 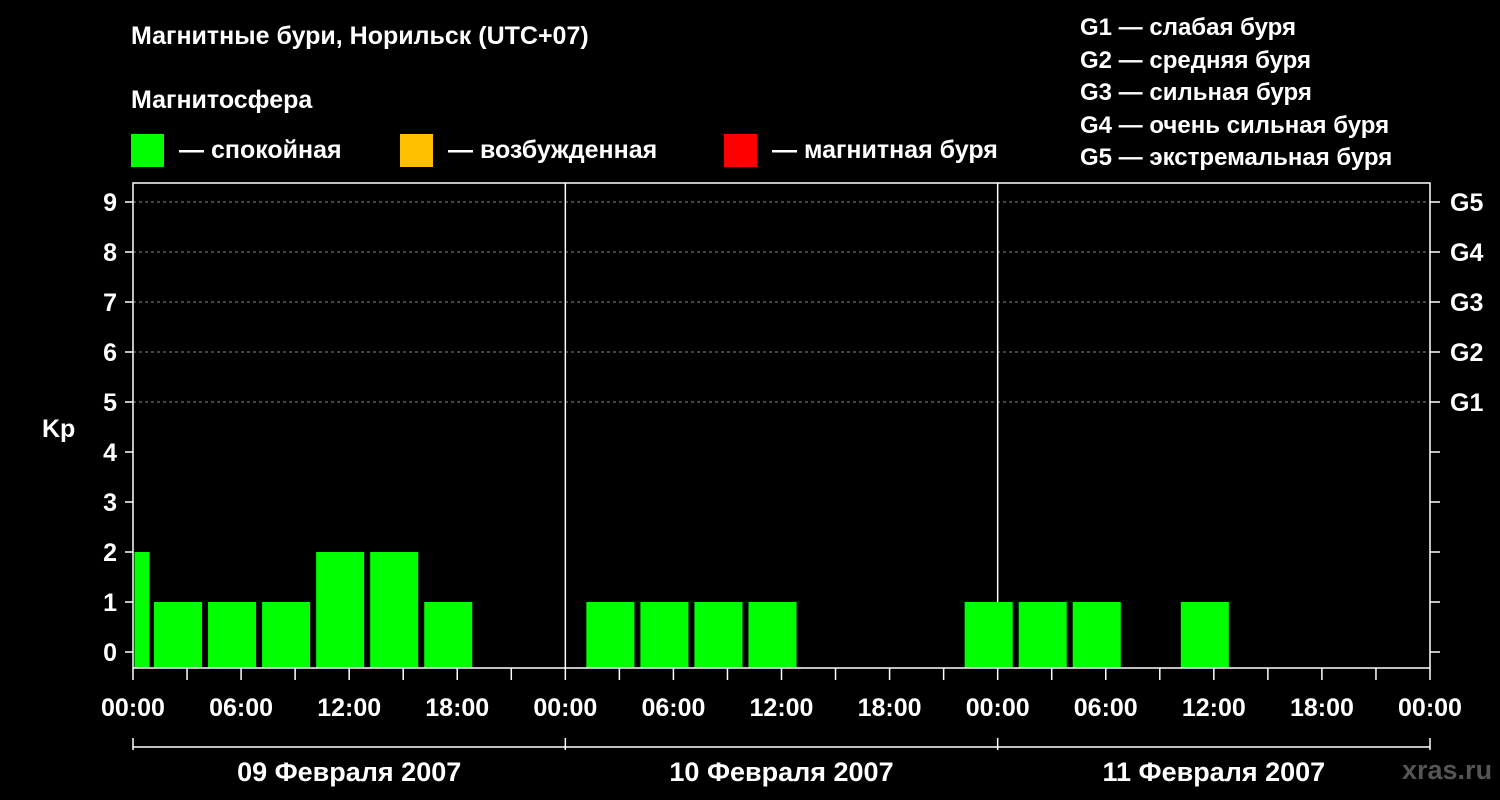 I want to click on y-tick-label: 7, so click(x=110, y=303).